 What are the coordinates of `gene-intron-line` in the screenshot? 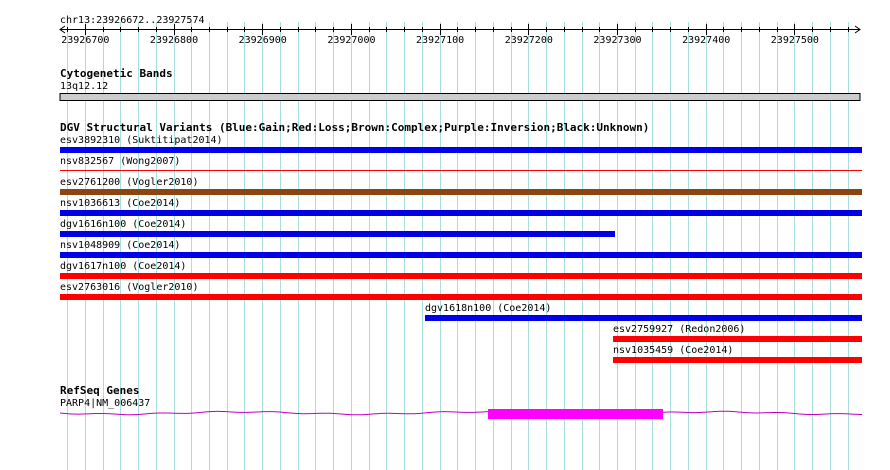 It's located at (461, 413).